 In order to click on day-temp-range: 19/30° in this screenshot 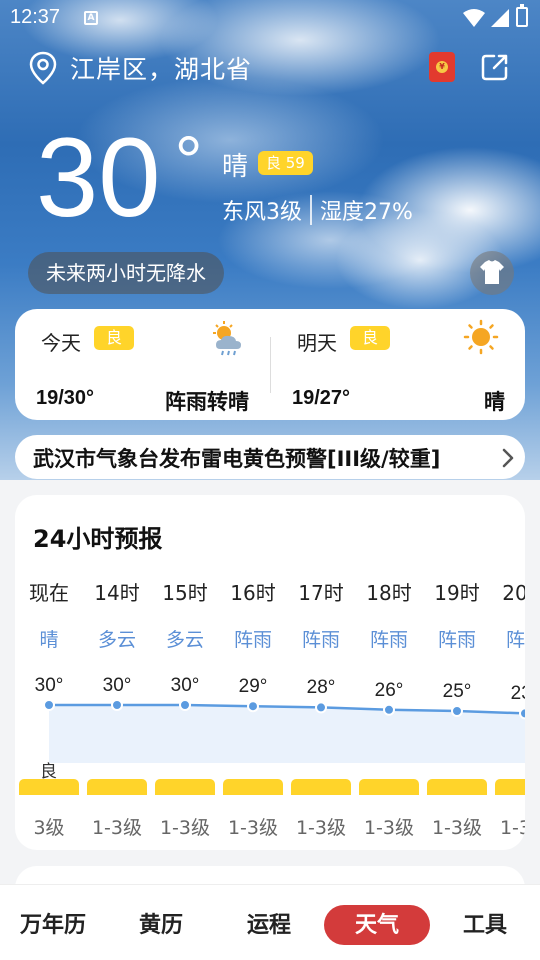, I will do `click(65, 398)`.